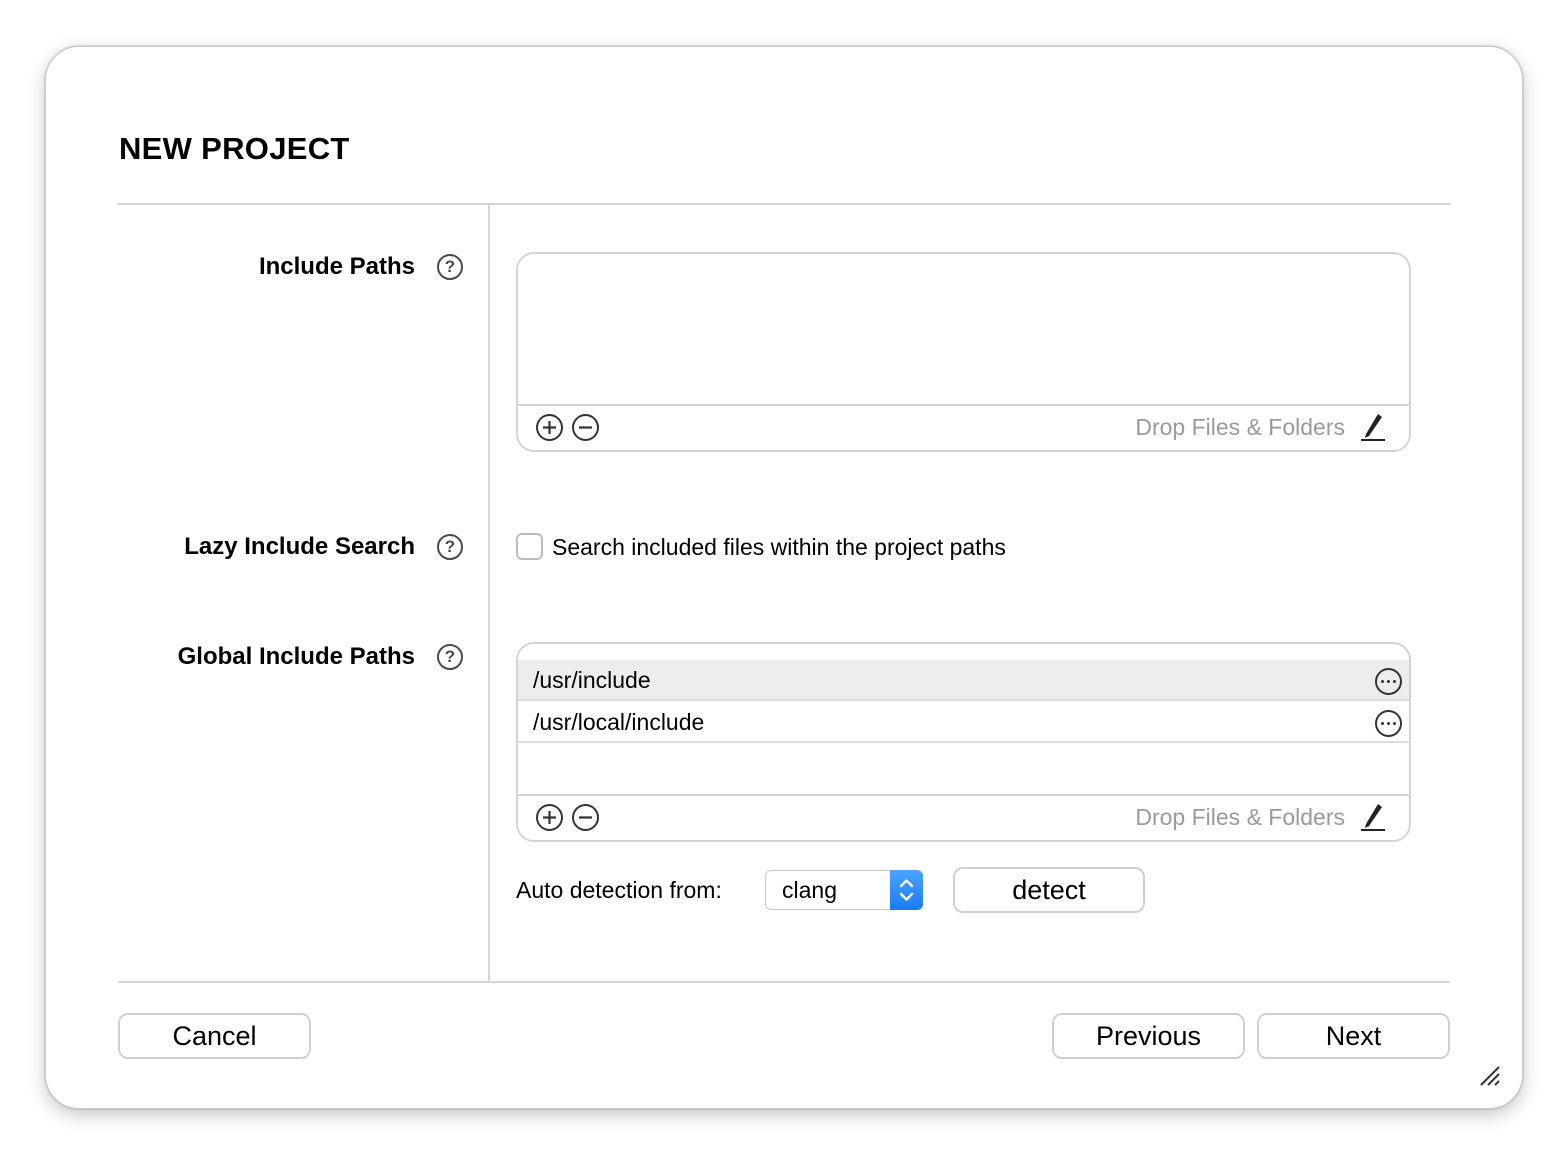  Describe the element at coordinates (963, 427) in the screenshot. I see `include-paths-toolbar: Drop Files & Folders` at that location.